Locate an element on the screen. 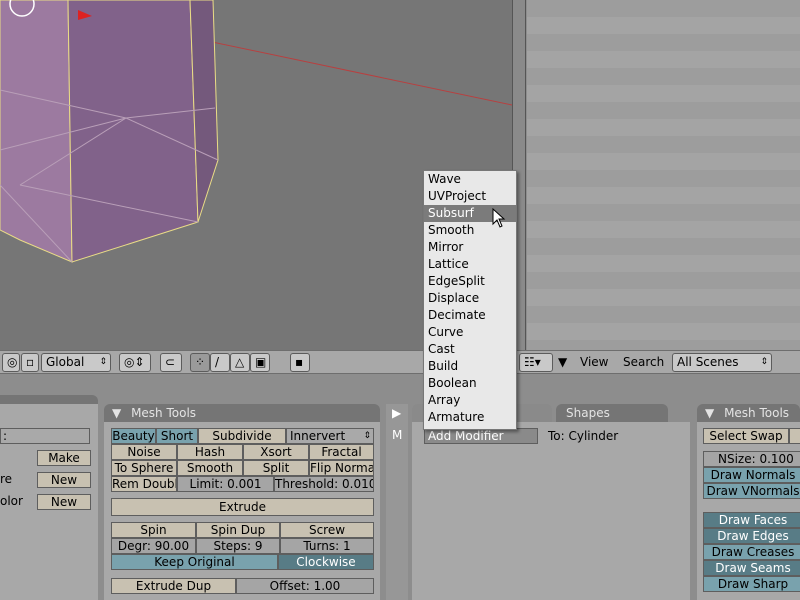  noise-button: Noise is located at coordinates (144, 452).